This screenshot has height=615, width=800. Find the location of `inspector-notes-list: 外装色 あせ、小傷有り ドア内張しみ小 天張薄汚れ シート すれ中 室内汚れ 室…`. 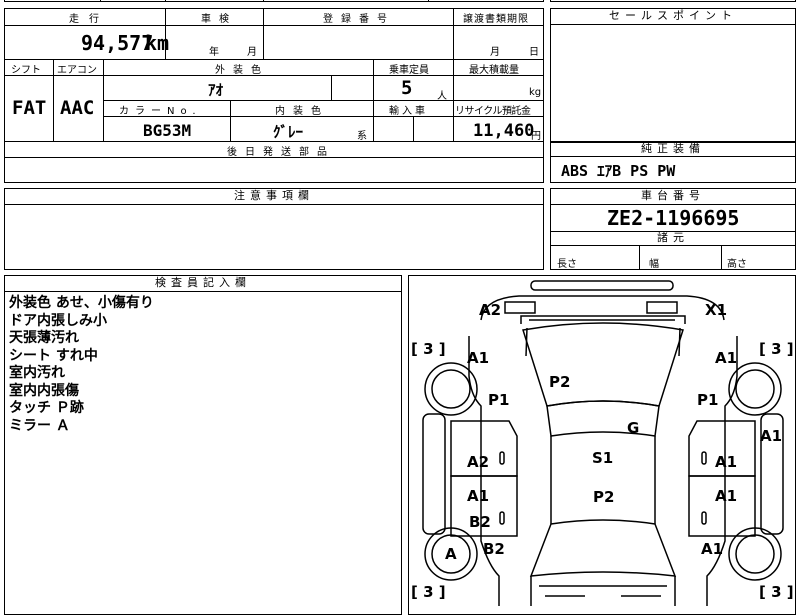

inspector-notes-list: 外装色 あせ、小傷有り ドア内張しみ小 天張薄汚れ シート すれ中 室内汚れ 室… is located at coordinates (81, 365).